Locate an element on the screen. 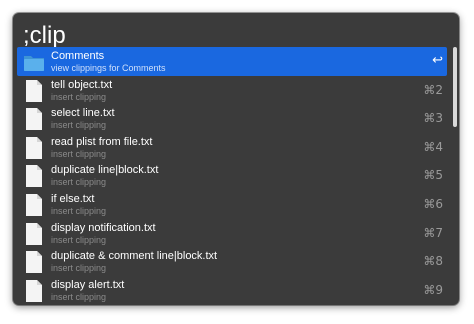 This screenshot has width=474, height=324. return-key-shortcut: ↩ is located at coordinates (437, 60).